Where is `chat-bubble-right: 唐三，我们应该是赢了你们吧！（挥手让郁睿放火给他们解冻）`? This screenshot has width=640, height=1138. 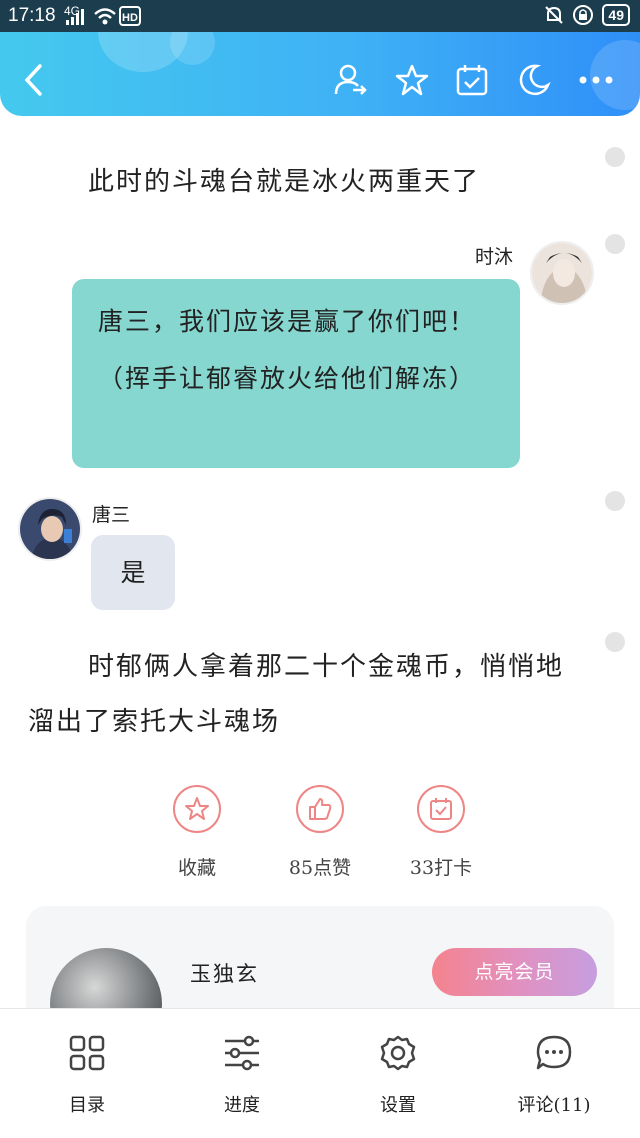
chat-bubble-right: 唐三，我们应该是赢了你们吧！（挥手让郁睿放火给他们解冻） is located at coordinates (296, 373).